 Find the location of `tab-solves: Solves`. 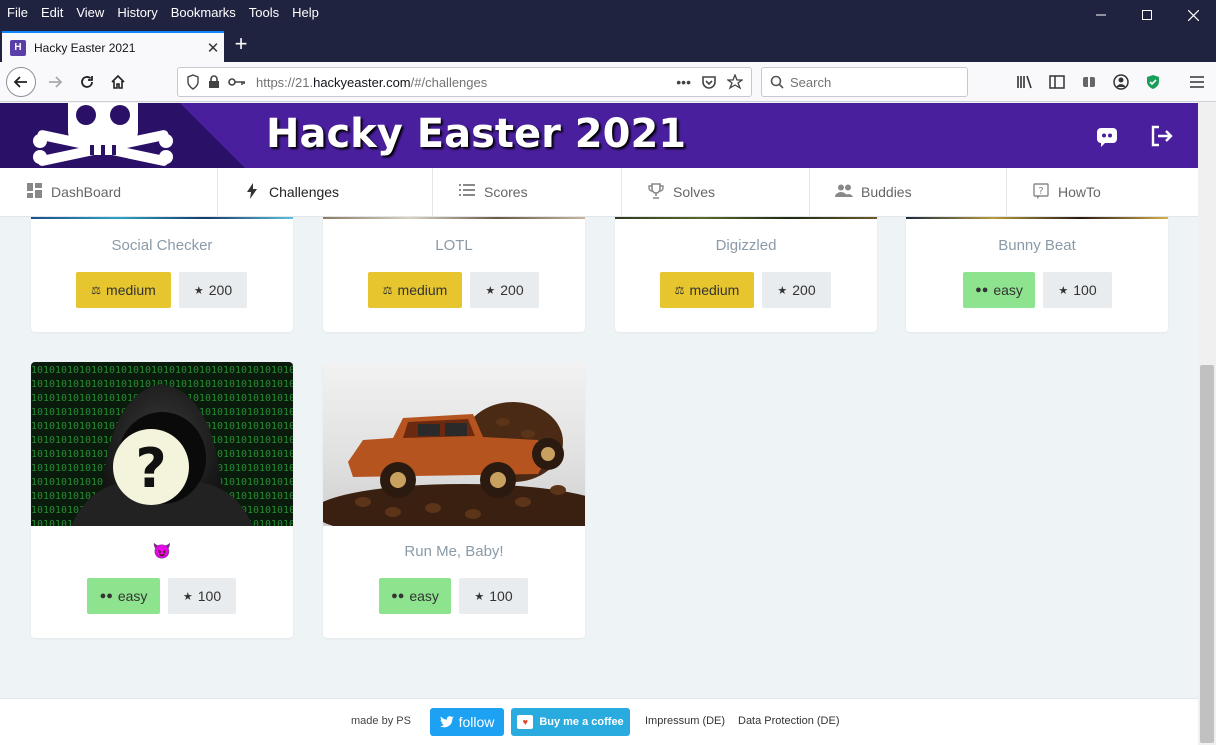

tab-solves: Solves is located at coordinates (716, 192).